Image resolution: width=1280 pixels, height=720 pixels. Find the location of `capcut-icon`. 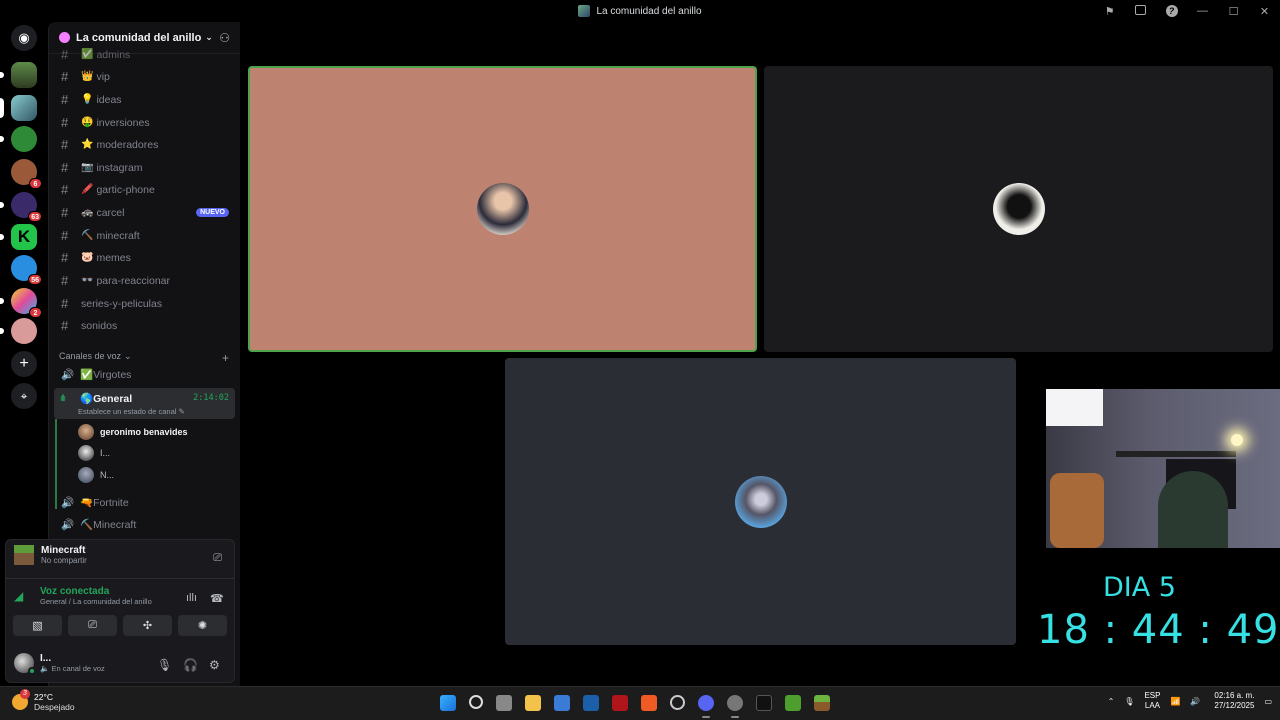

capcut-icon is located at coordinates (764, 703).